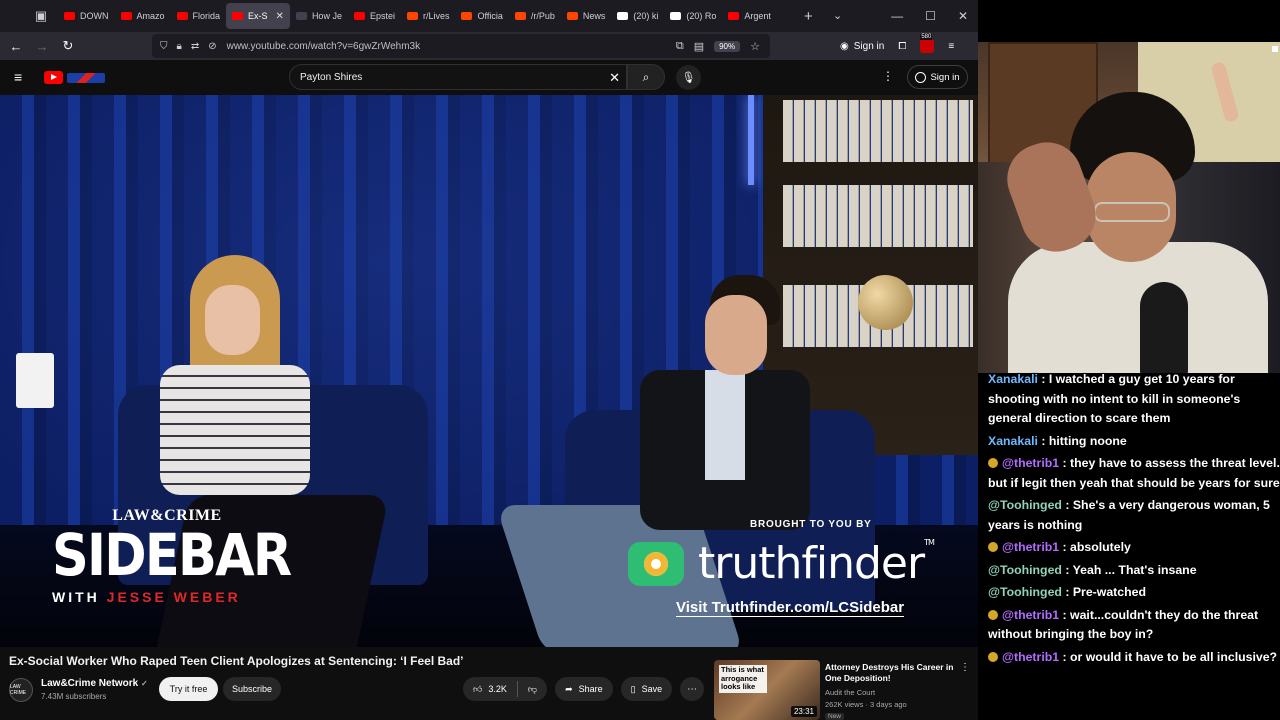  I want to click on browser-tab: News, so click(586, 16).